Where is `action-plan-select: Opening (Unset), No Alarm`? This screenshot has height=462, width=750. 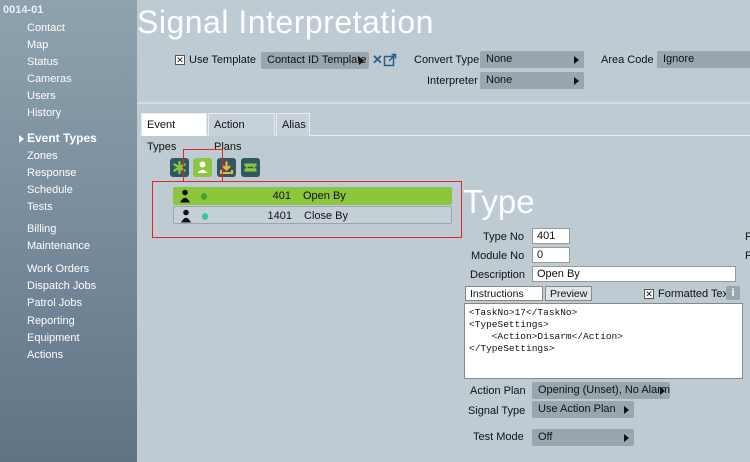
action-plan-select: Opening (Unset), No Alarm is located at coordinates (601, 390).